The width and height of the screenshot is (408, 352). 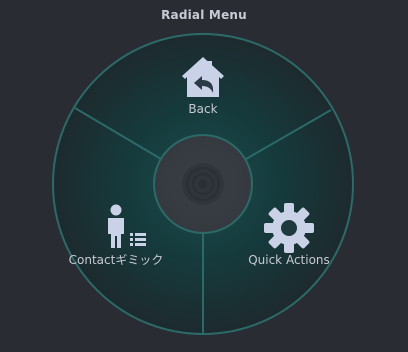 What do you see at coordinates (289, 260) in the screenshot?
I see `quick-actions-label: Quick Actions` at bounding box center [289, 260].